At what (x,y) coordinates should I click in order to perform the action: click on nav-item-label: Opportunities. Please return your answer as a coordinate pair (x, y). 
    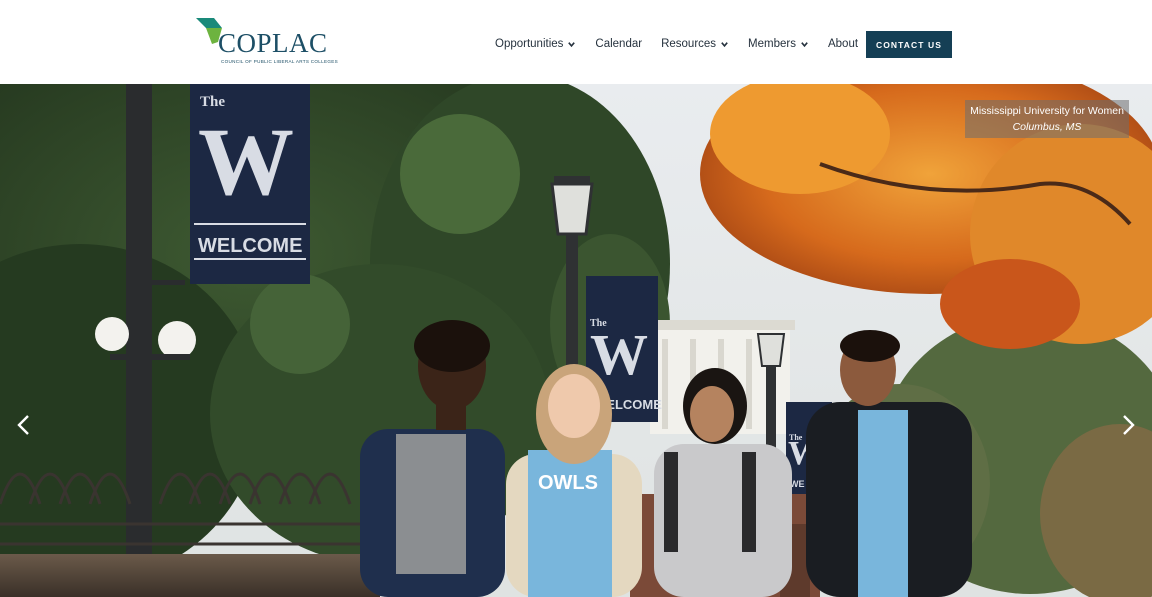
    Looking at the image, I should click on (529, 44).